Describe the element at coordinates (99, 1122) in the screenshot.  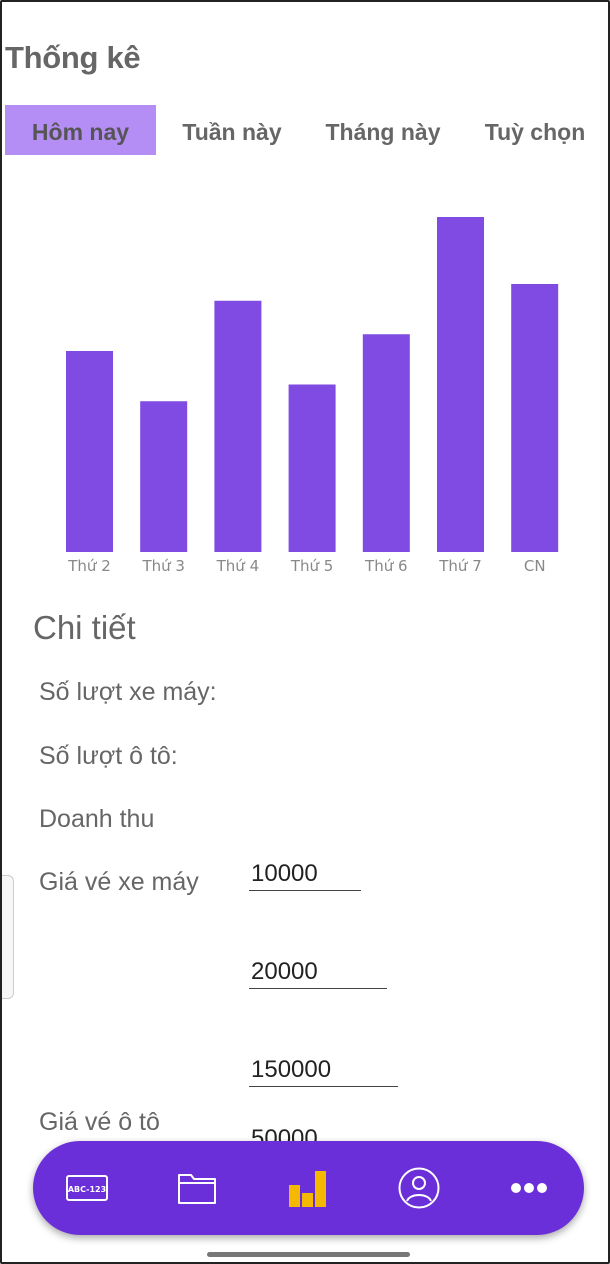
I see `car-price-label: Giá vé ô tô` at that location.